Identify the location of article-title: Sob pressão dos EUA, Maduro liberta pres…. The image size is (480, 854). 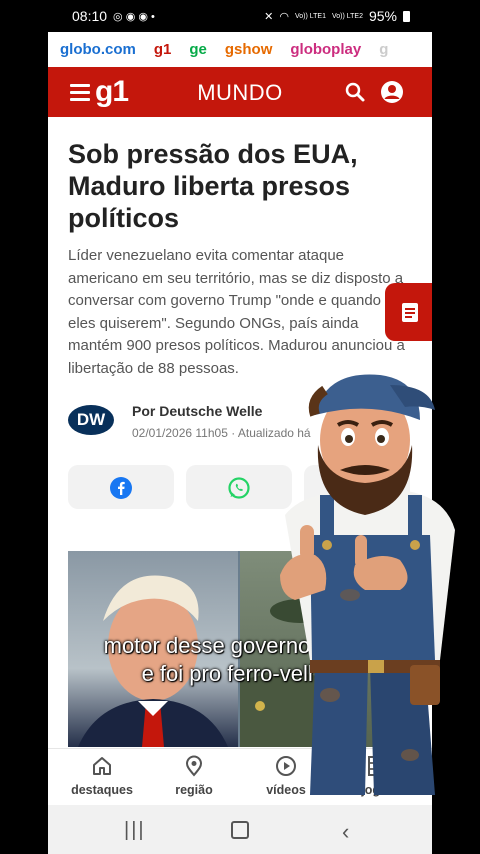
(213, 186).